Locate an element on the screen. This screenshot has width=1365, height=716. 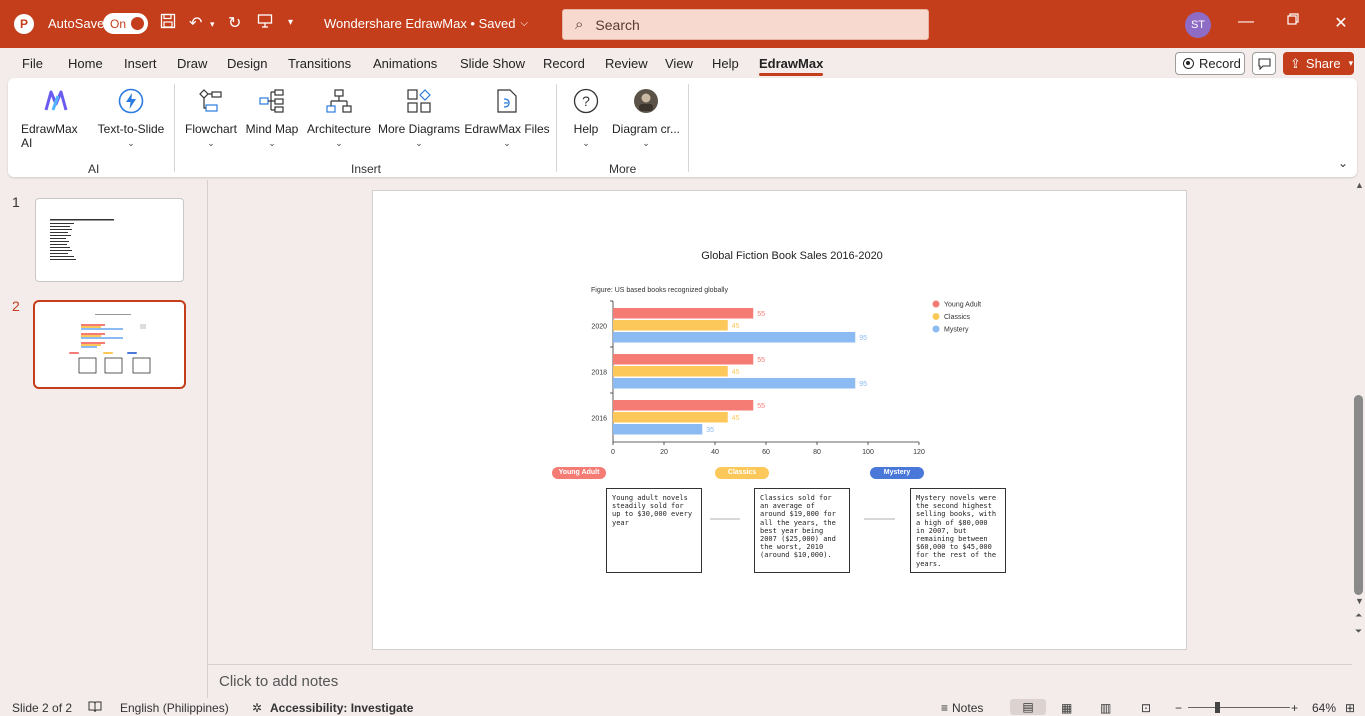
document-title: Wondershare EdrawMax • Saved ⌵ is located at coordinates (426, 23).